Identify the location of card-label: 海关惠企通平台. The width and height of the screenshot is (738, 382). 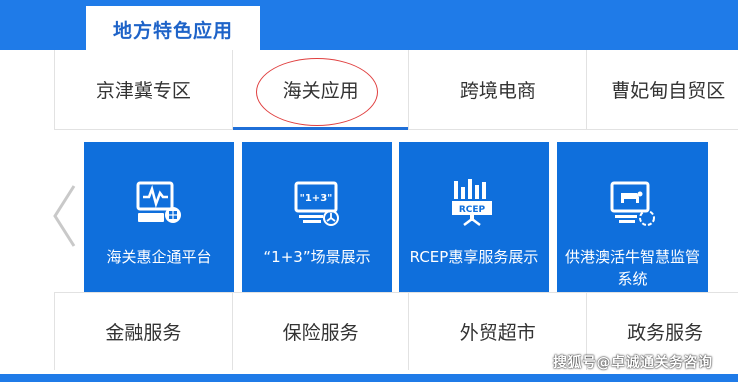
(159, 257).